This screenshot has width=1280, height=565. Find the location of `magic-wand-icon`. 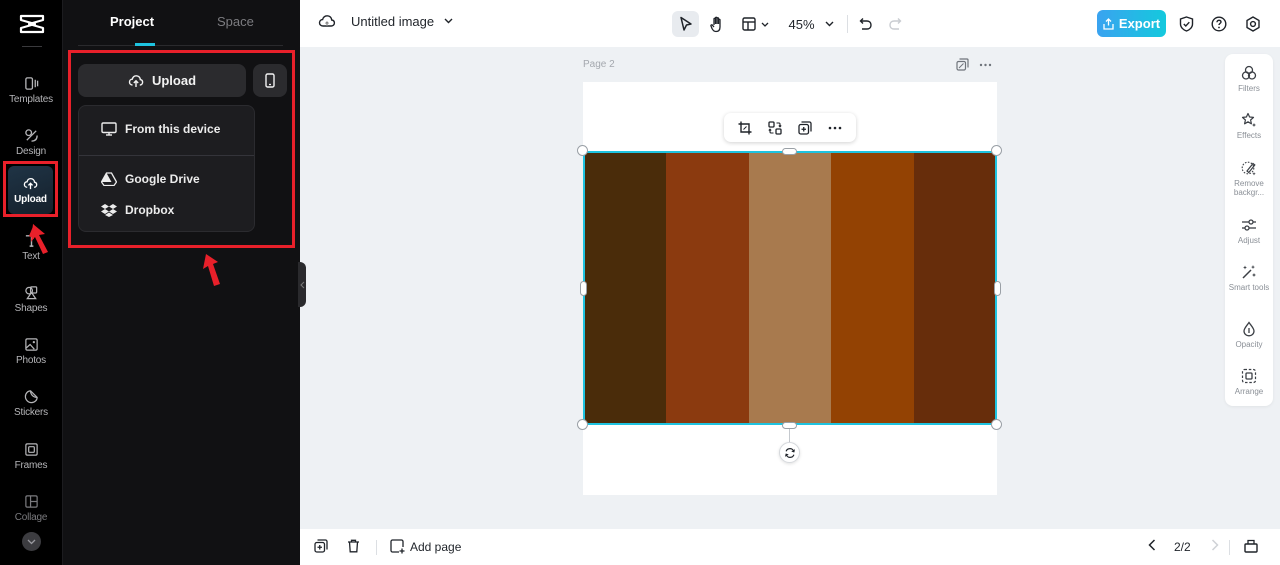

magic-wand-icon is located at coordinates (1249, 272).